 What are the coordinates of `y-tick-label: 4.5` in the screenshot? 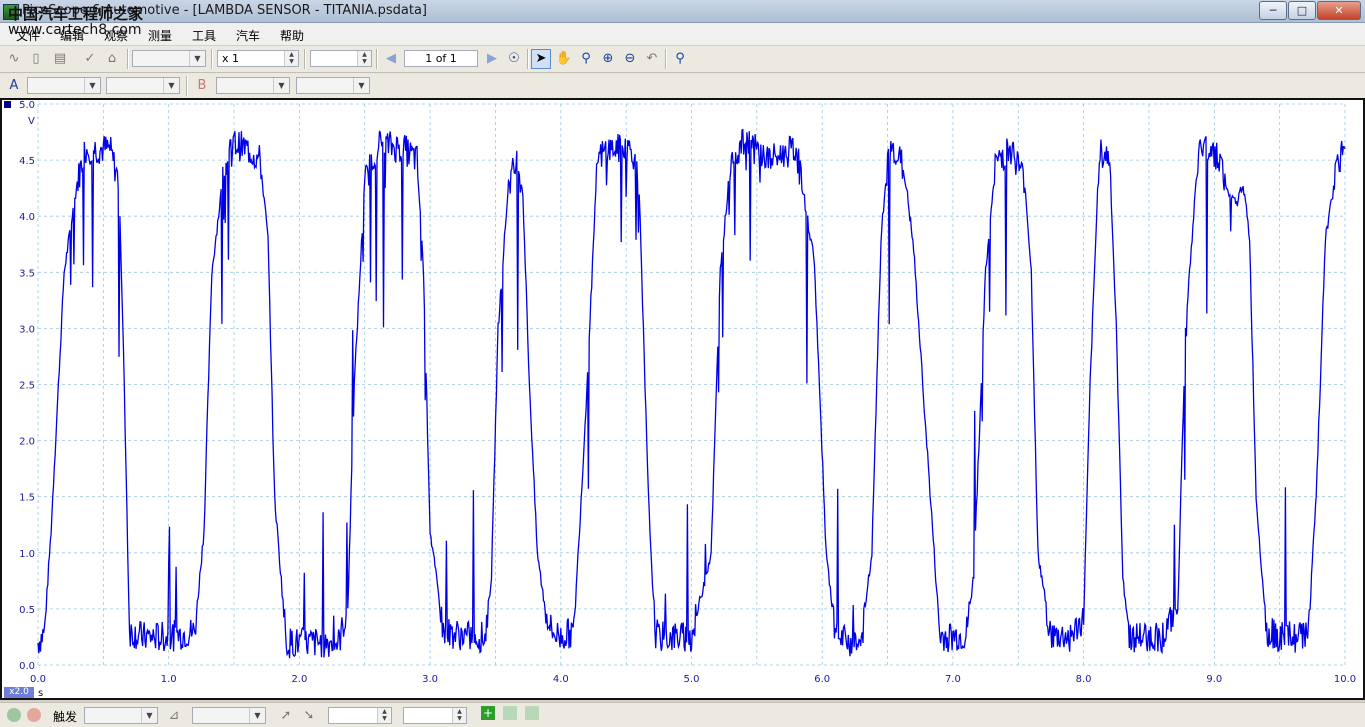 It's located at (27, 161).